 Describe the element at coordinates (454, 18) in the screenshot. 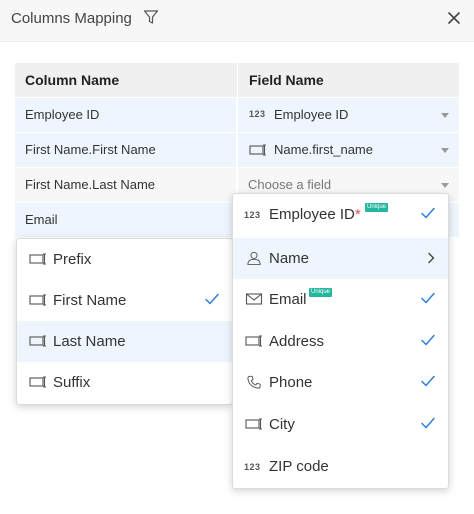

I see `close-icon` at that location.